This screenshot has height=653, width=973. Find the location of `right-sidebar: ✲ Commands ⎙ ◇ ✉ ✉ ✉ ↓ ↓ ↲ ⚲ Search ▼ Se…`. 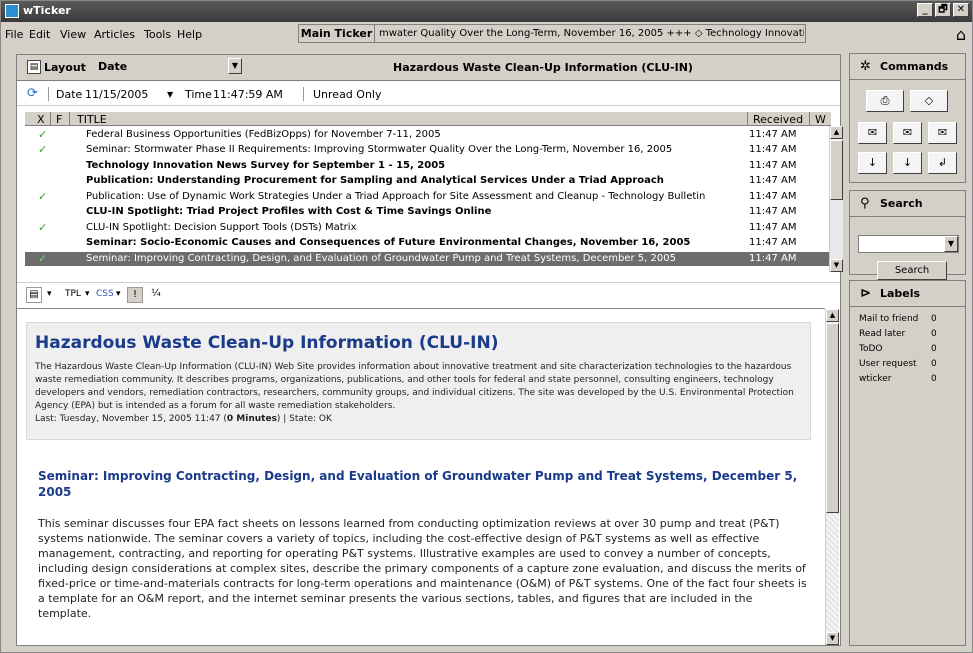

right-sidebar: ✲ Commands ⎙ ◇ ✉ ✉ ✉ ↓ ↓ ↲ ⚲ Search ▼ Se… is located at coordinates (907, 349).